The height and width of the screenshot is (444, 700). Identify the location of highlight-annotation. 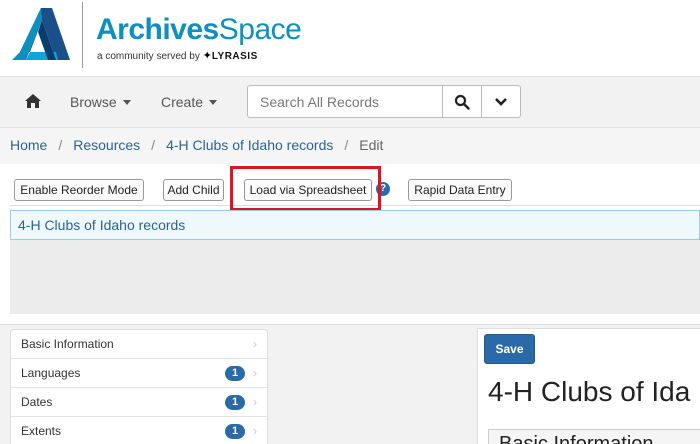
(305, 188).